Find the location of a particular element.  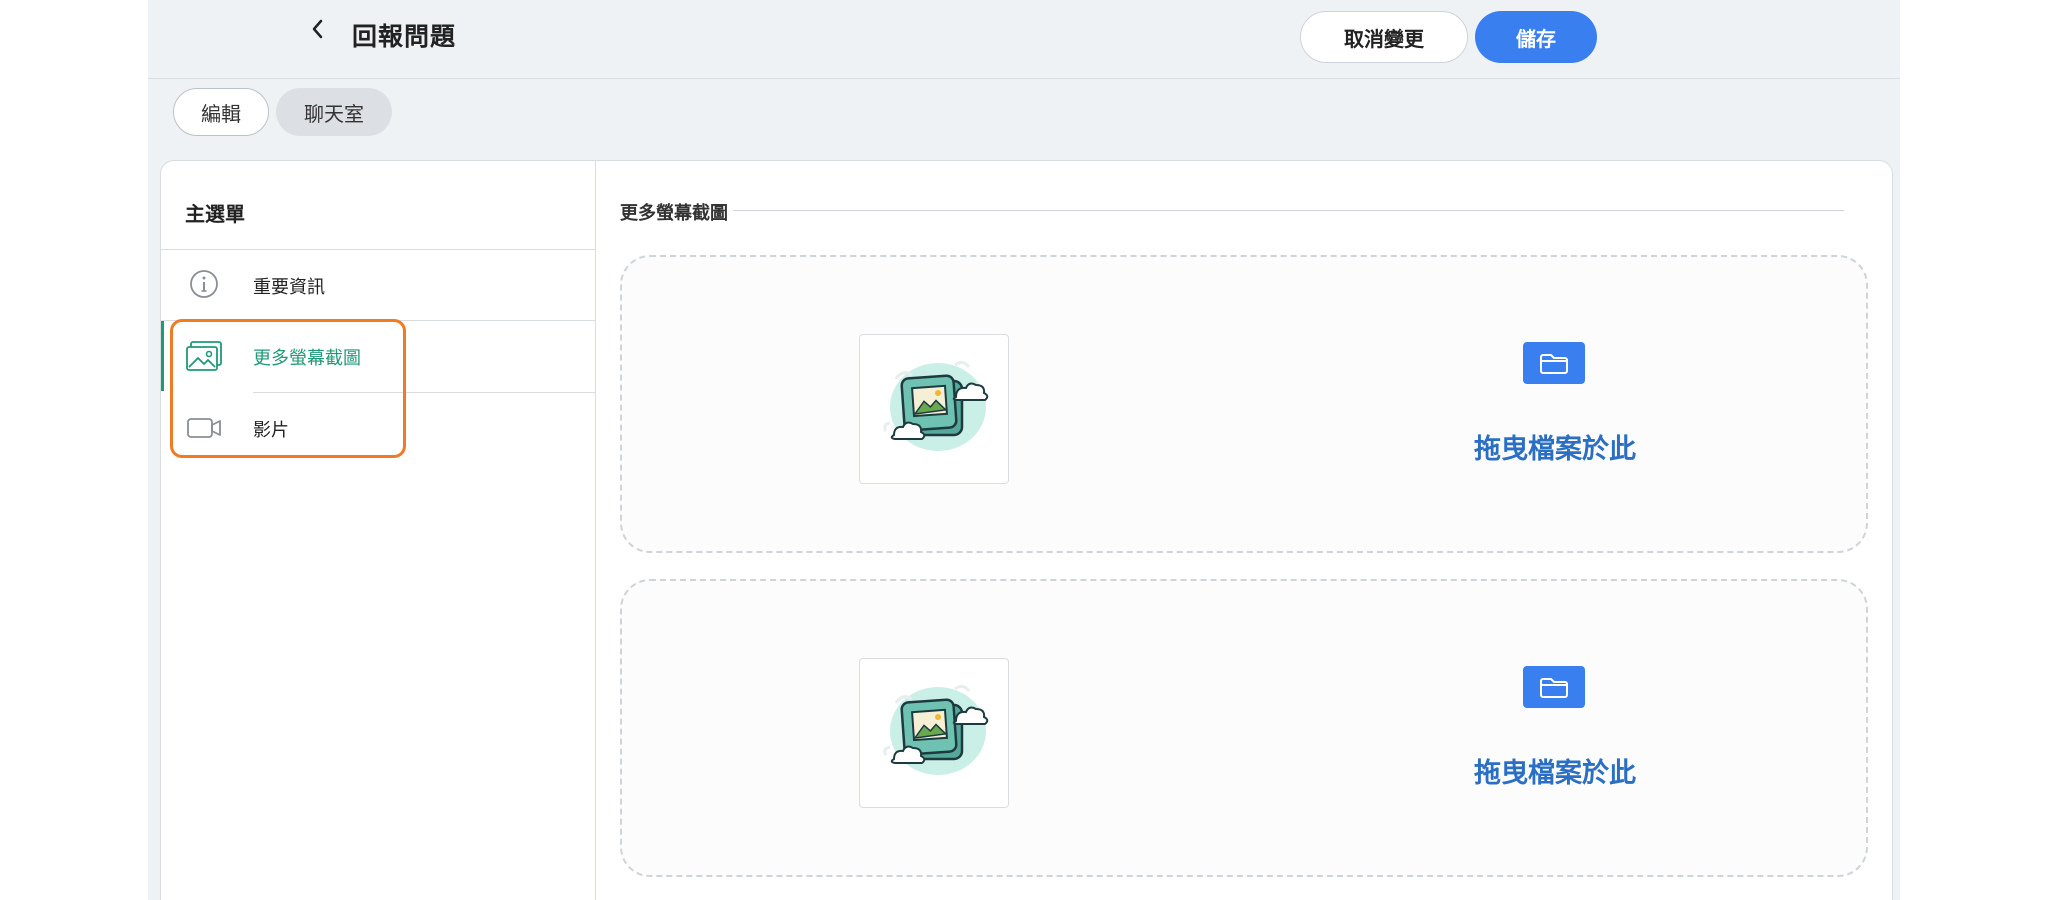

video-icon is located at coordinates (205, 428).